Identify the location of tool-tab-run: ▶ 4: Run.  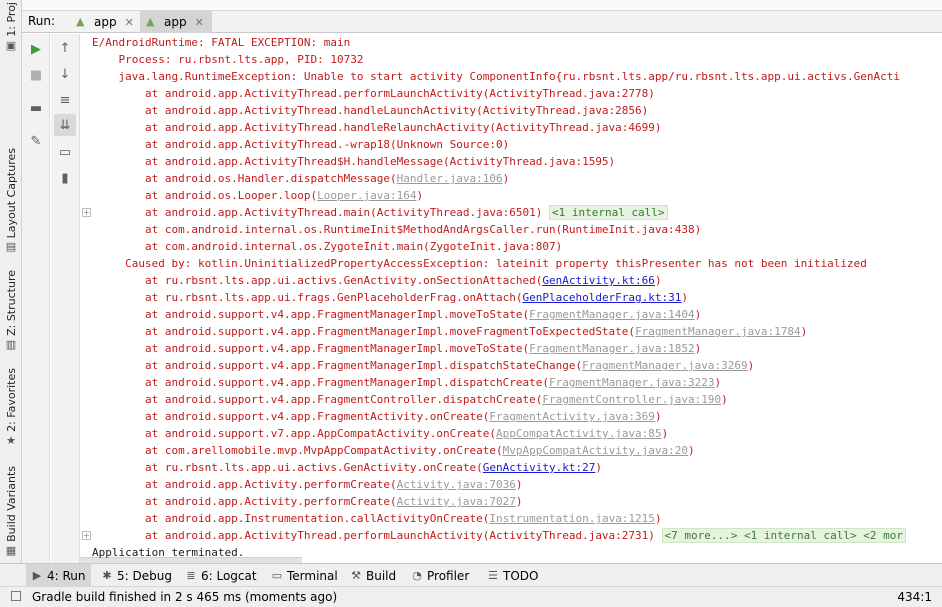
(58, 575).